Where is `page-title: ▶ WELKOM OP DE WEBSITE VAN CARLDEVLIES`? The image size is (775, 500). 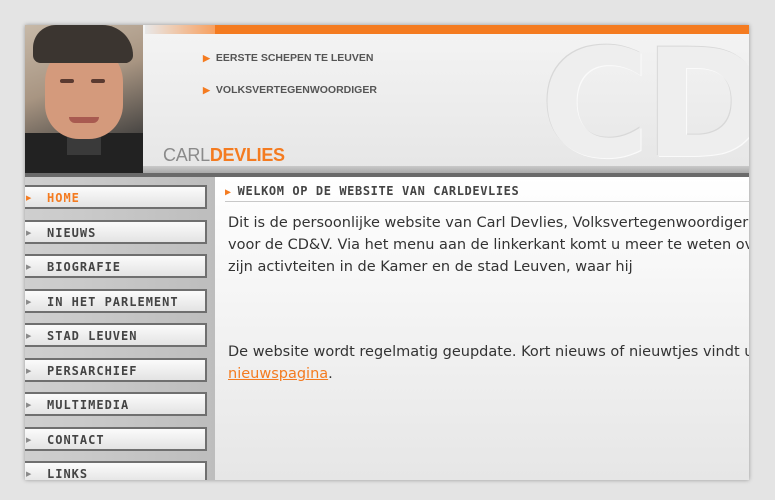
page-title: ▶ WELKOM OP DE WEBSITE VAN CARLDEVLIES is located at coordinates (372, 191).